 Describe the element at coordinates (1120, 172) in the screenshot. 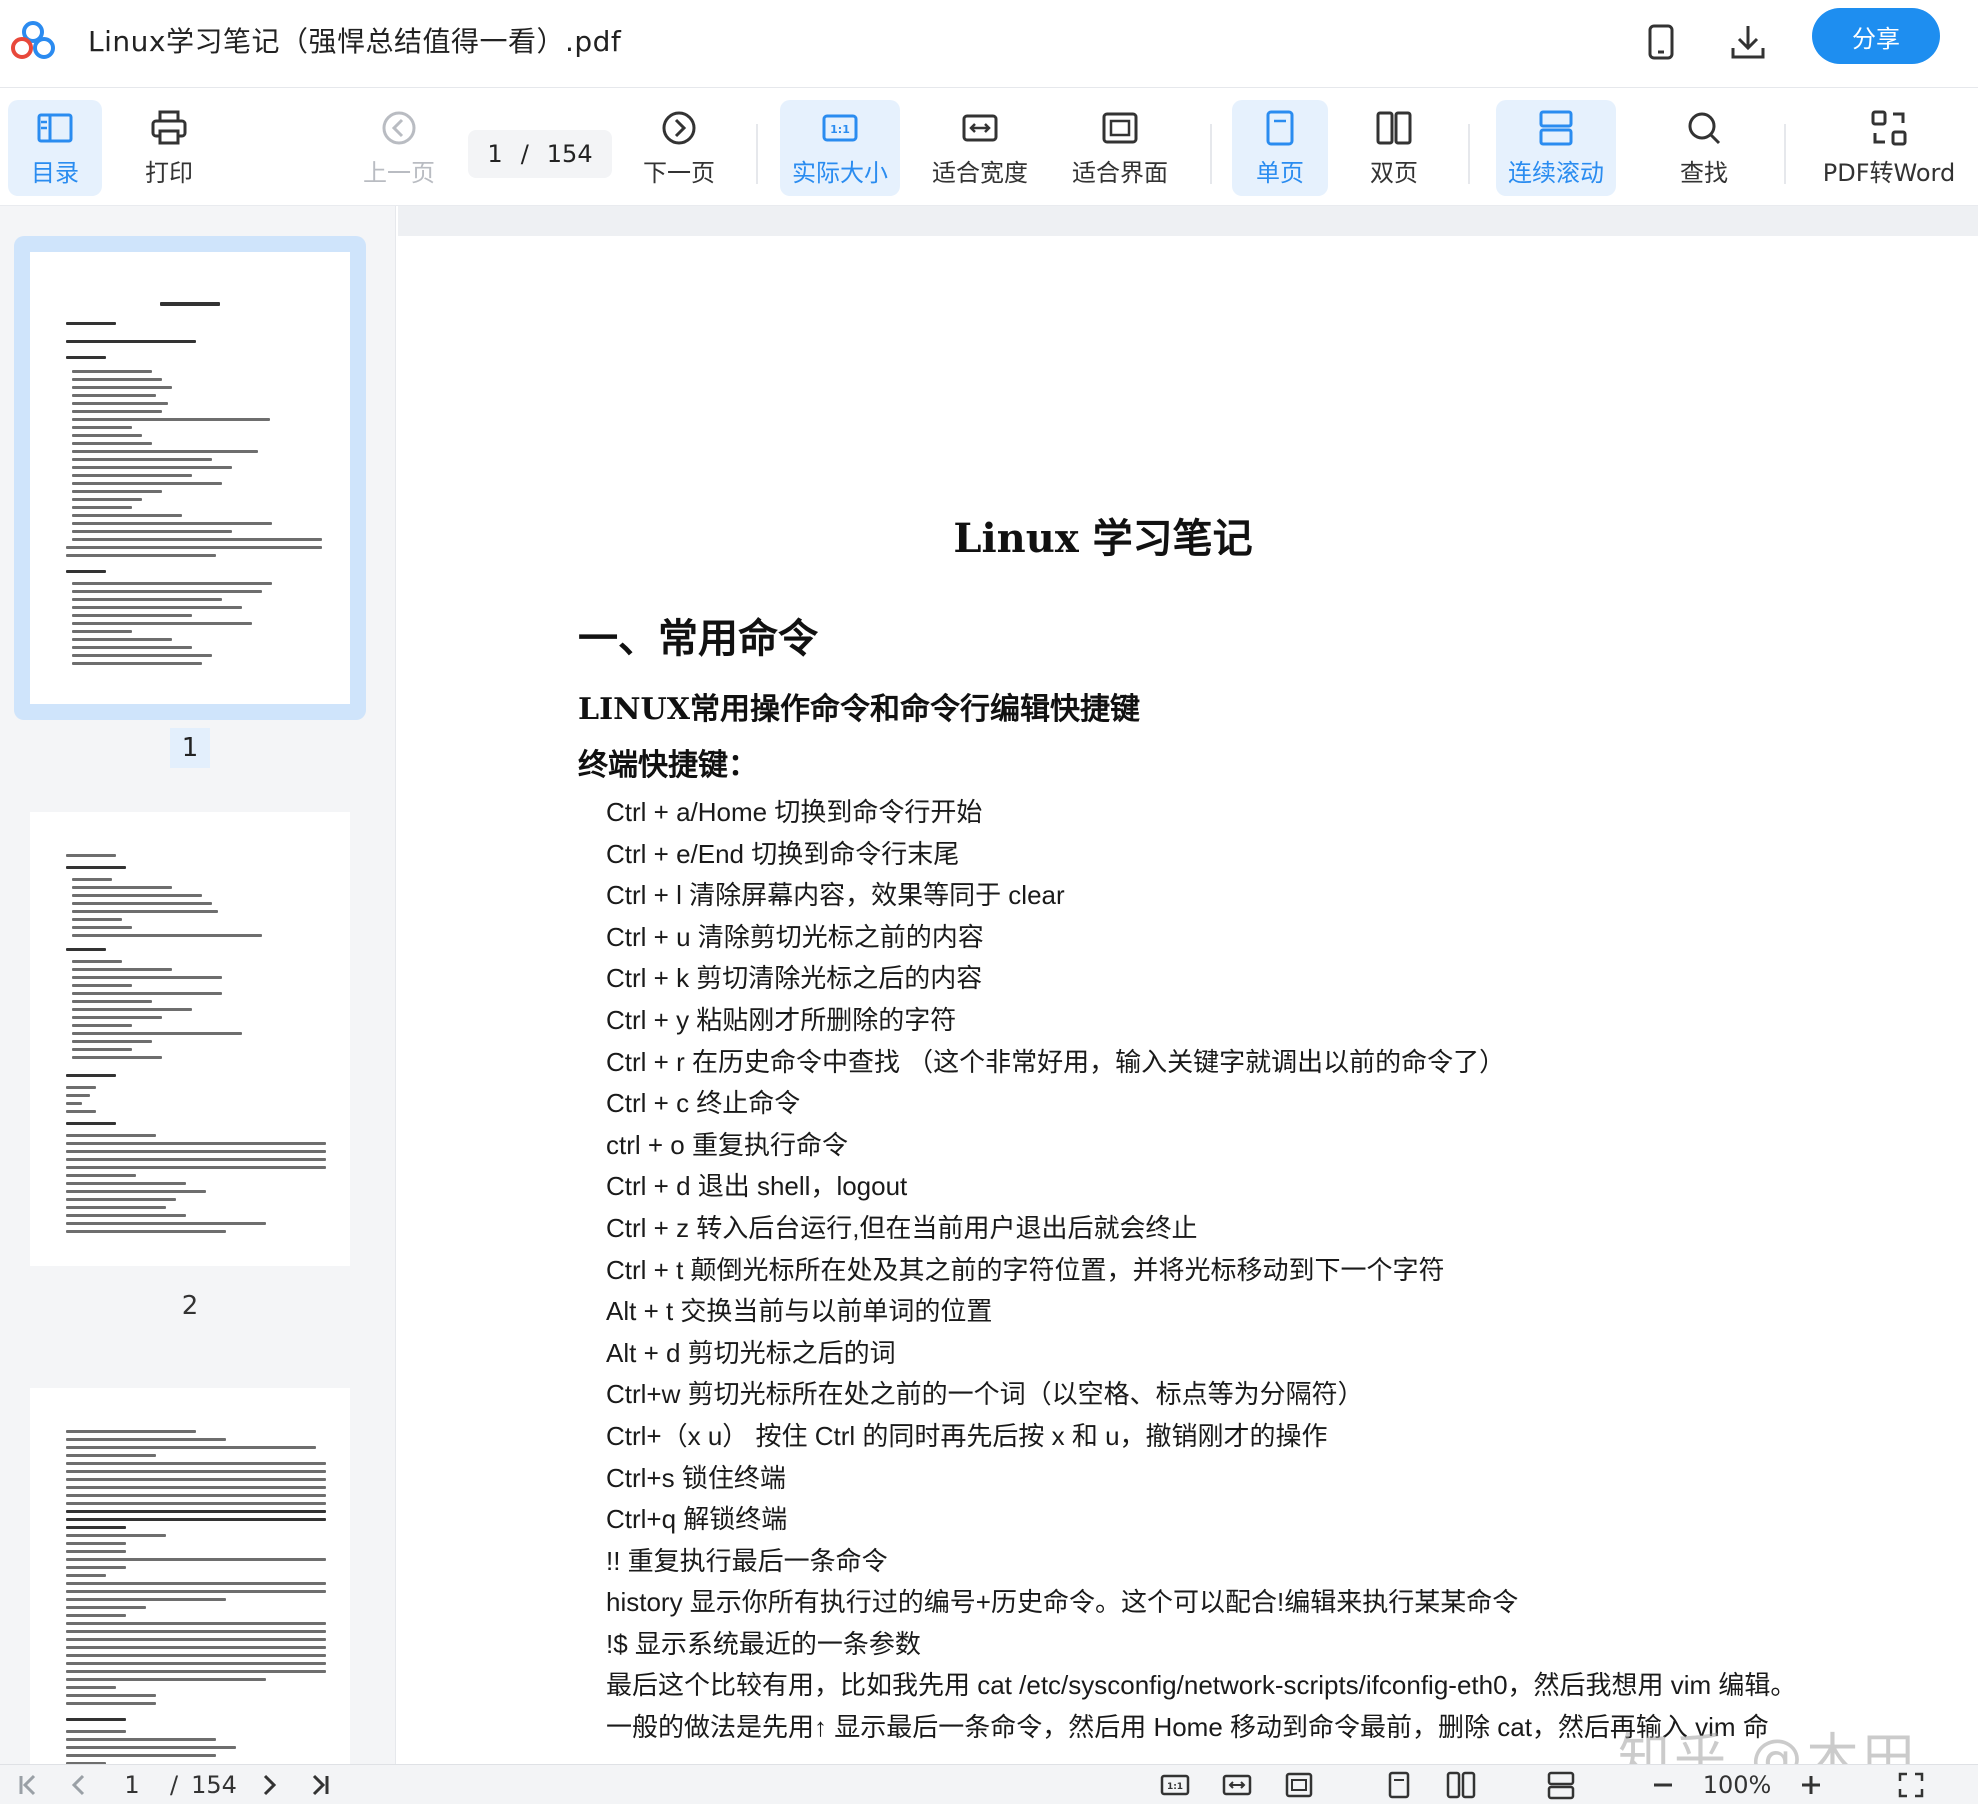

I see `fit-page-label: 适合界面` at that location.